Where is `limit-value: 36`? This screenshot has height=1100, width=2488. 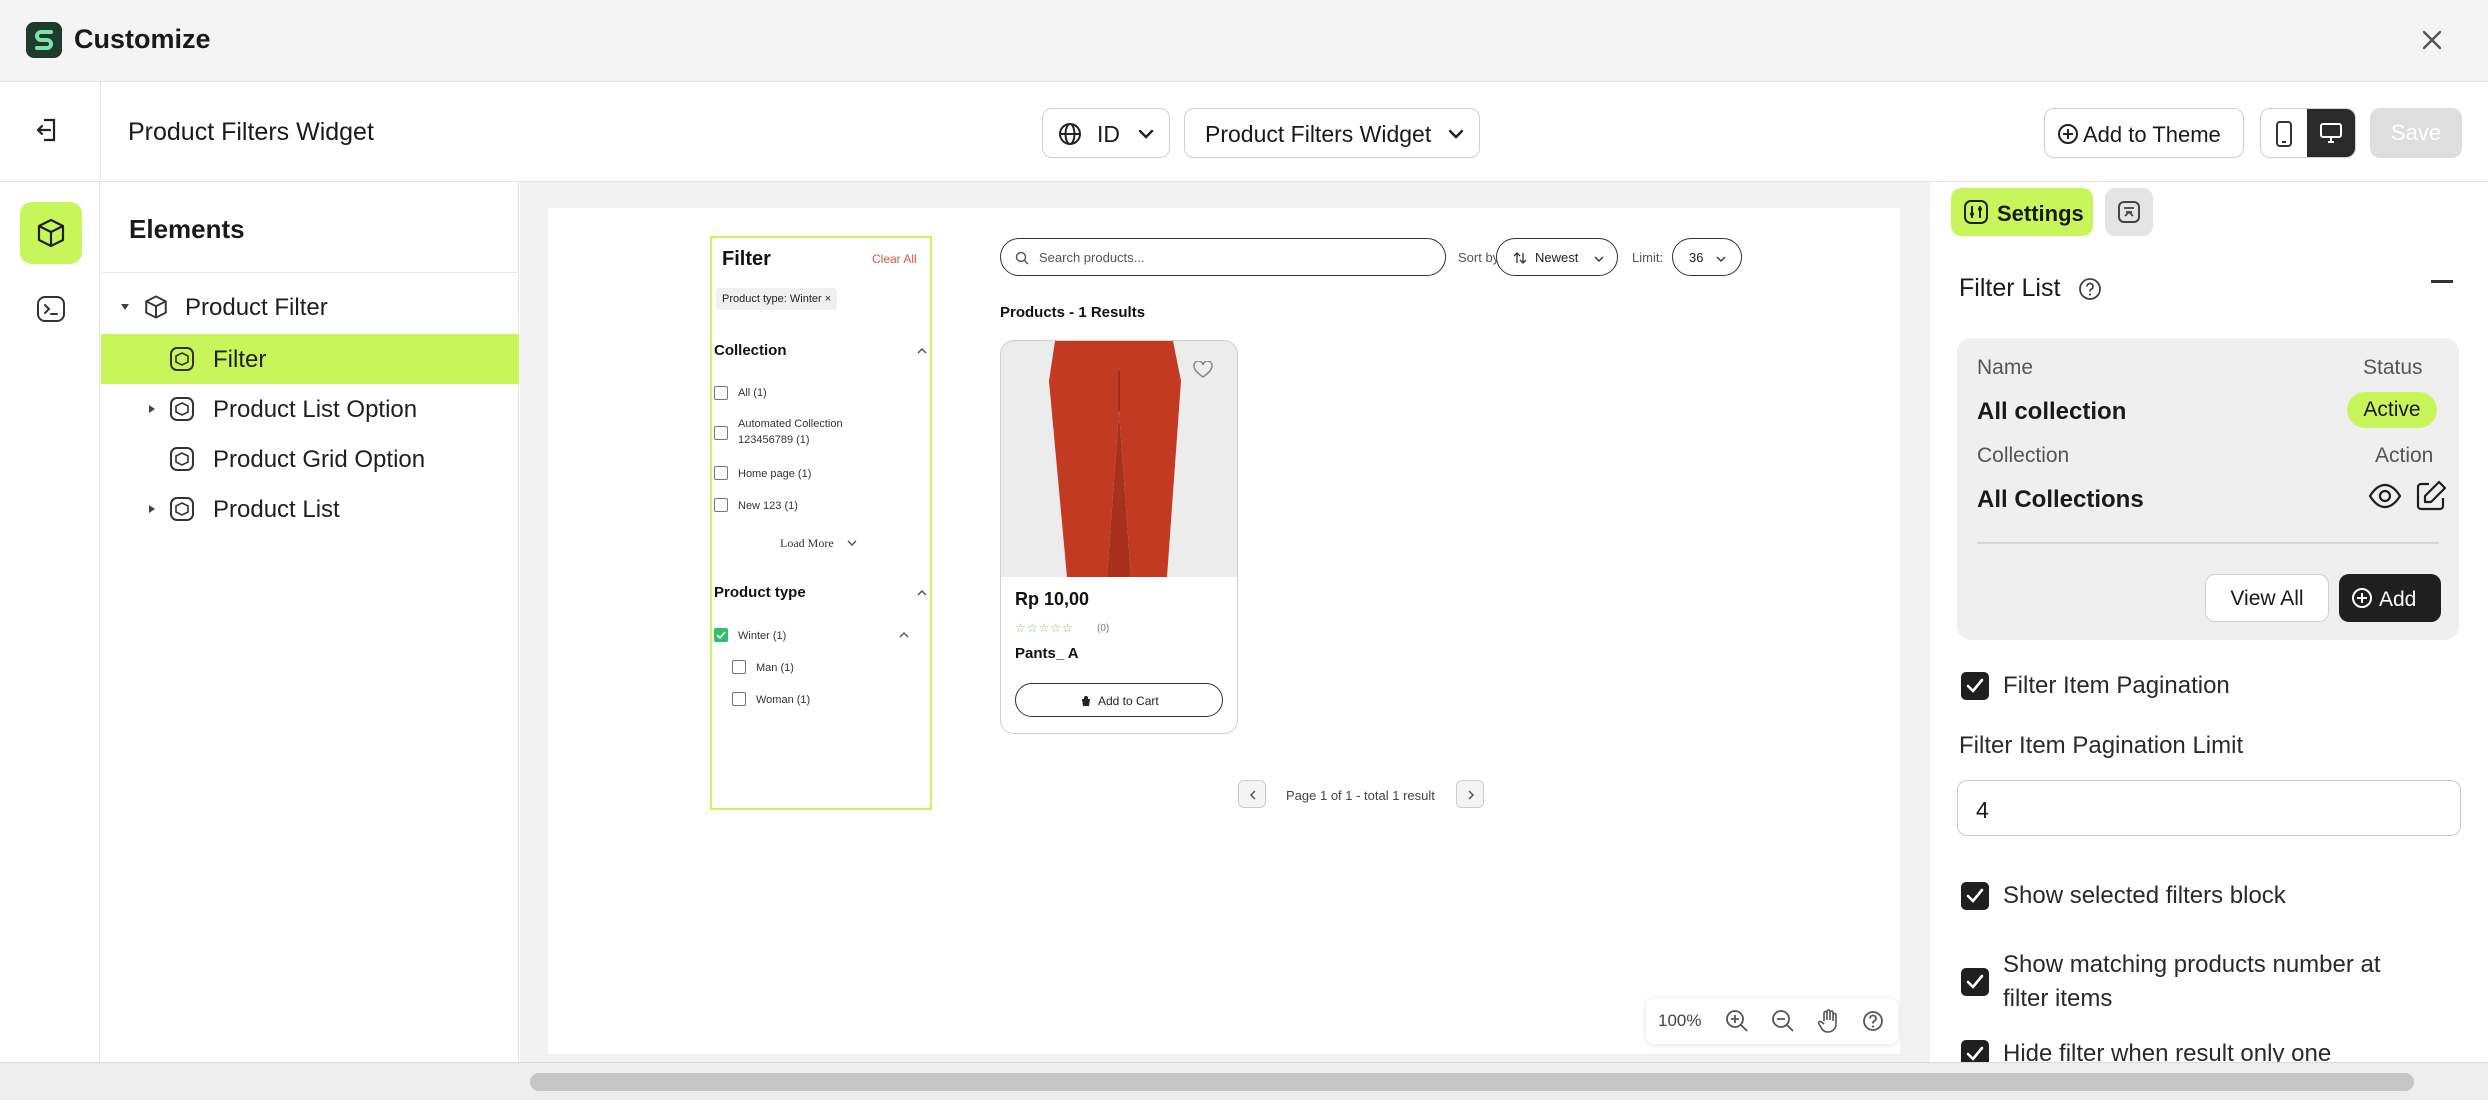 limit-value: 36 is located at coordinates (1696, 257).